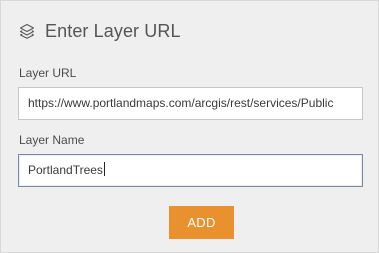  I want to click on layer-name-label: Layer Name, so click(52, 140).